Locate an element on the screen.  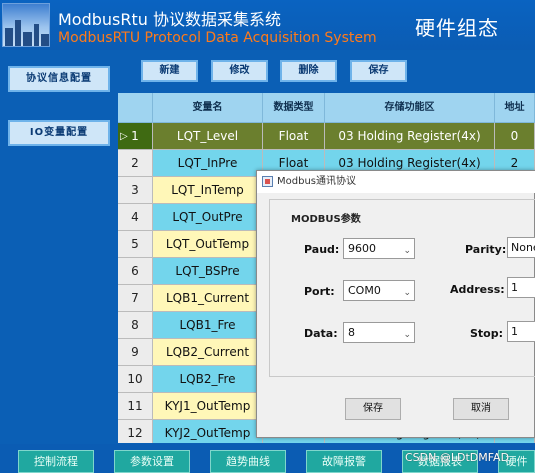
row-index-cell: 11 is located at coordinates (135, 406).